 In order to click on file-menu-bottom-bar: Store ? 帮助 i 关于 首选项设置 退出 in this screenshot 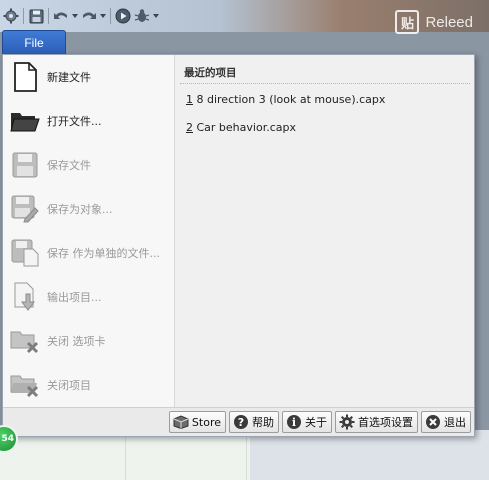, I will do `click(238, 421)`.